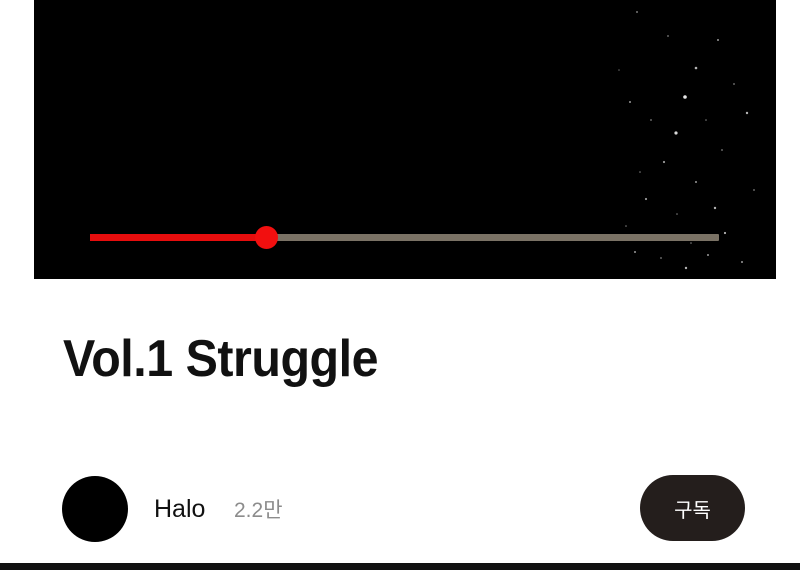  I want to click on channel-name: Halo, so click(179, 509).